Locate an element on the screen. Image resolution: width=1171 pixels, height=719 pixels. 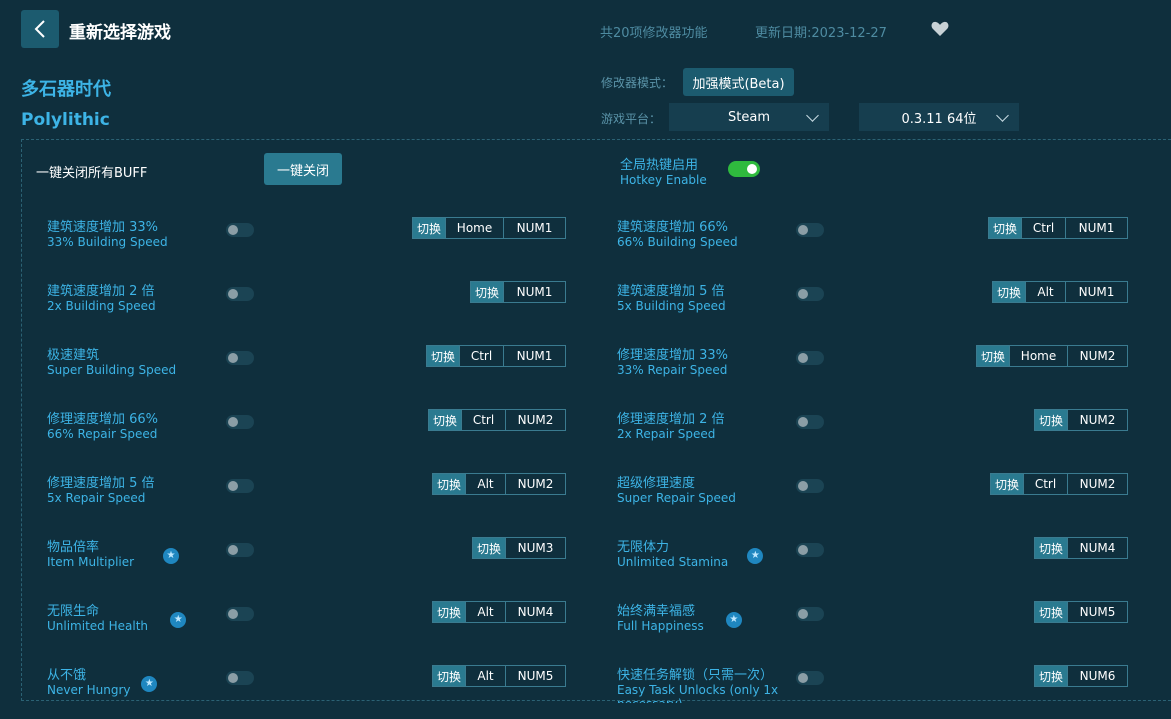
cheat-name-en: Super Repair Speed is located at coordinates (676, 498).